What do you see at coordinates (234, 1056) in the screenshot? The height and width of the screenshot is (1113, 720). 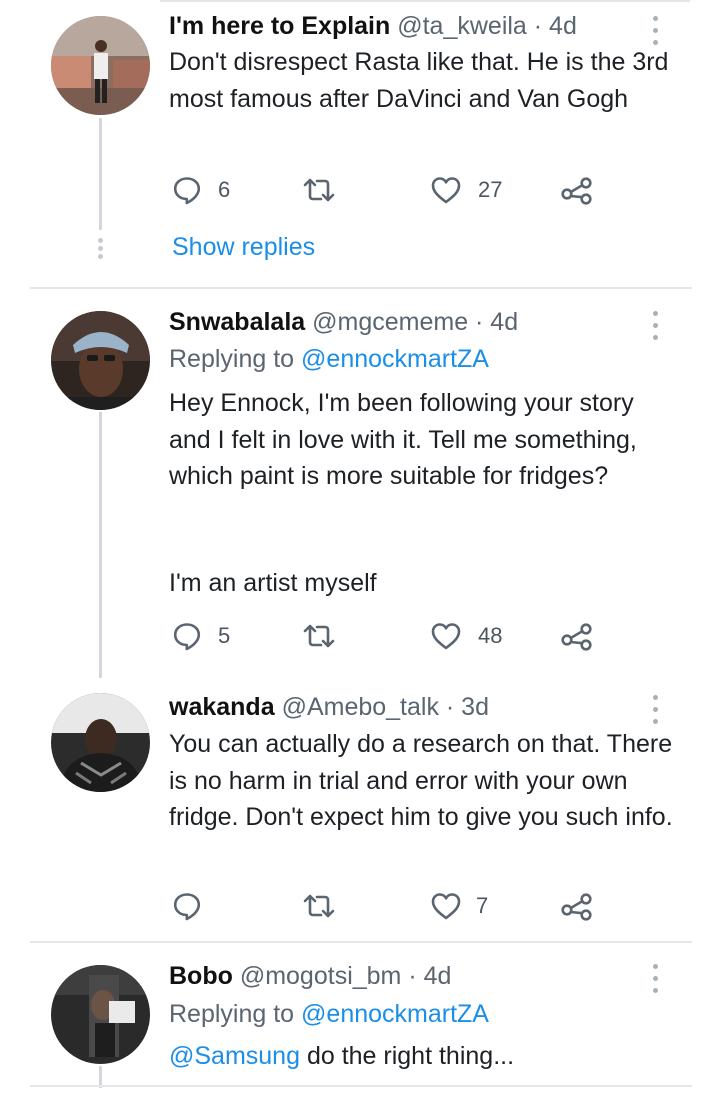 I see `mention-link: @Samsung` at bounding box center [234, 1056].